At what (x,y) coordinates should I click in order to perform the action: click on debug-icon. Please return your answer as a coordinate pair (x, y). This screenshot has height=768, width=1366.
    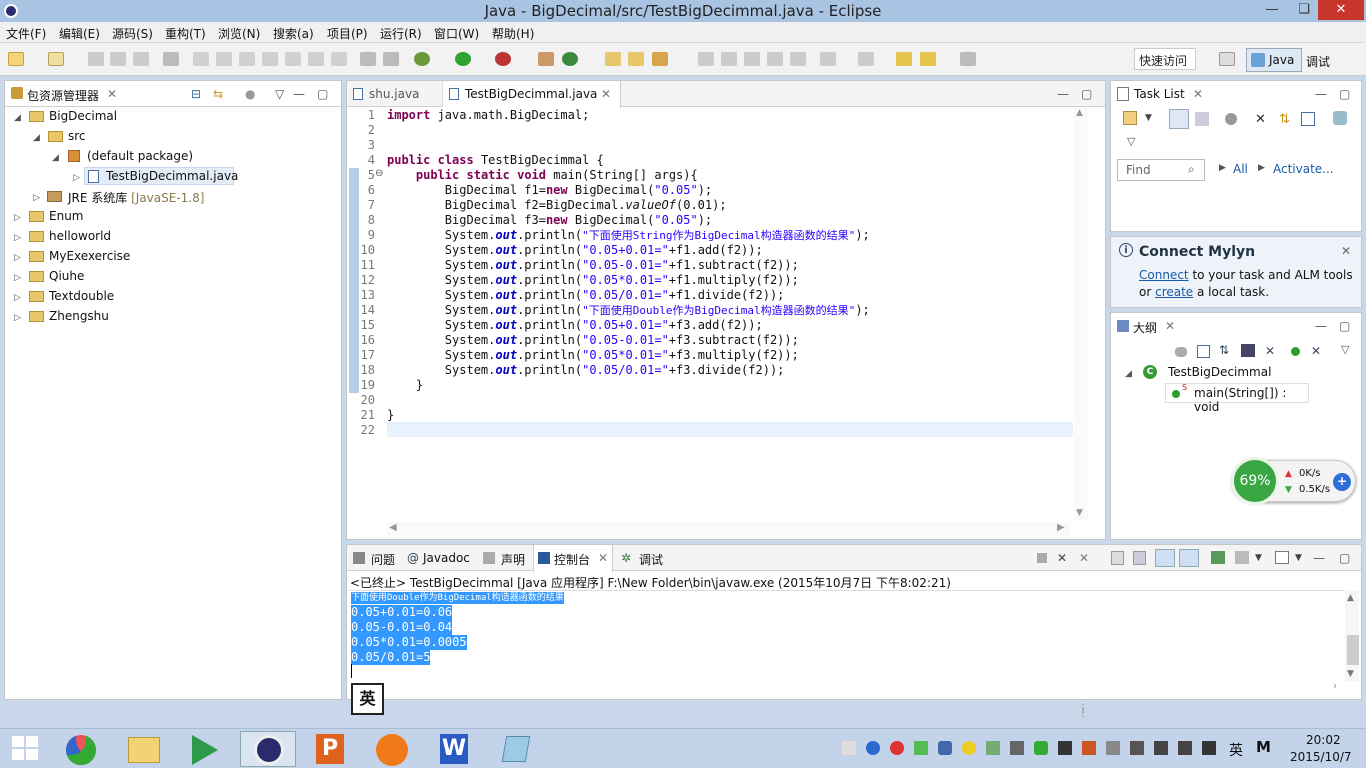
    Looking at the image, I should click on (422, 59).